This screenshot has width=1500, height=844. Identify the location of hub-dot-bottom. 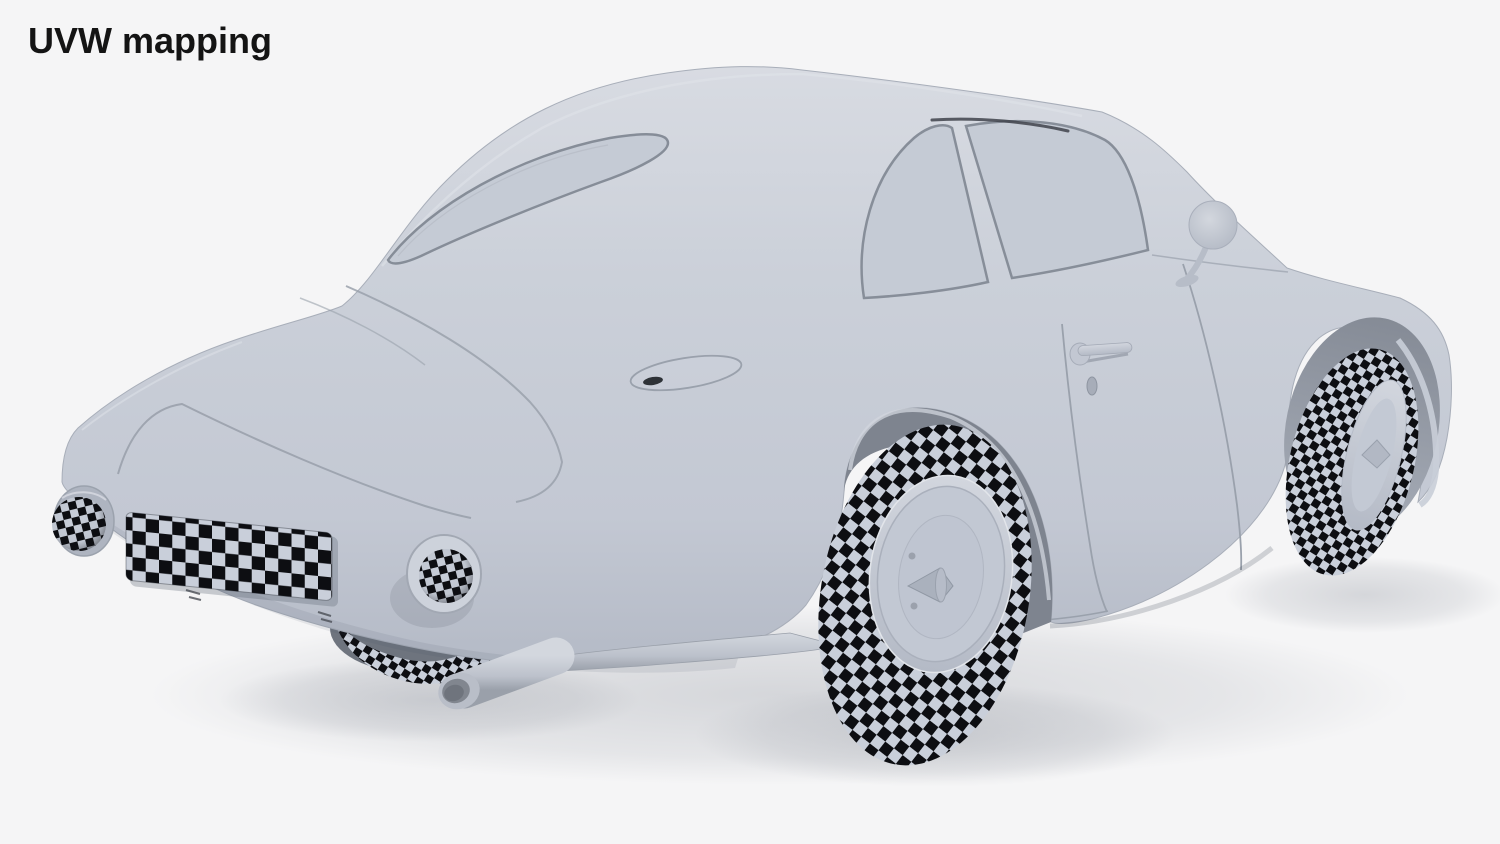
(914, 606).